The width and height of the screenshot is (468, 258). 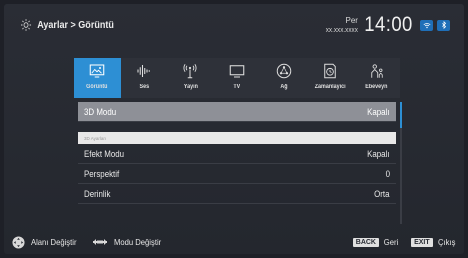 What do you see at coordinates (237, 71) in the screenshot?
I see `tv-icon` at bounding box center [237, 71].